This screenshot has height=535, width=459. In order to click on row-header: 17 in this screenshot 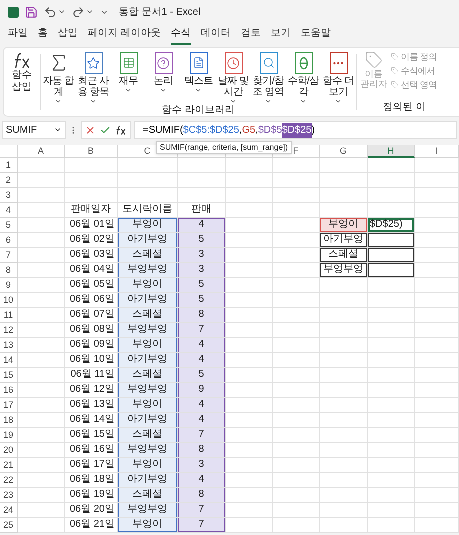, I will do `click(9, 405)`.